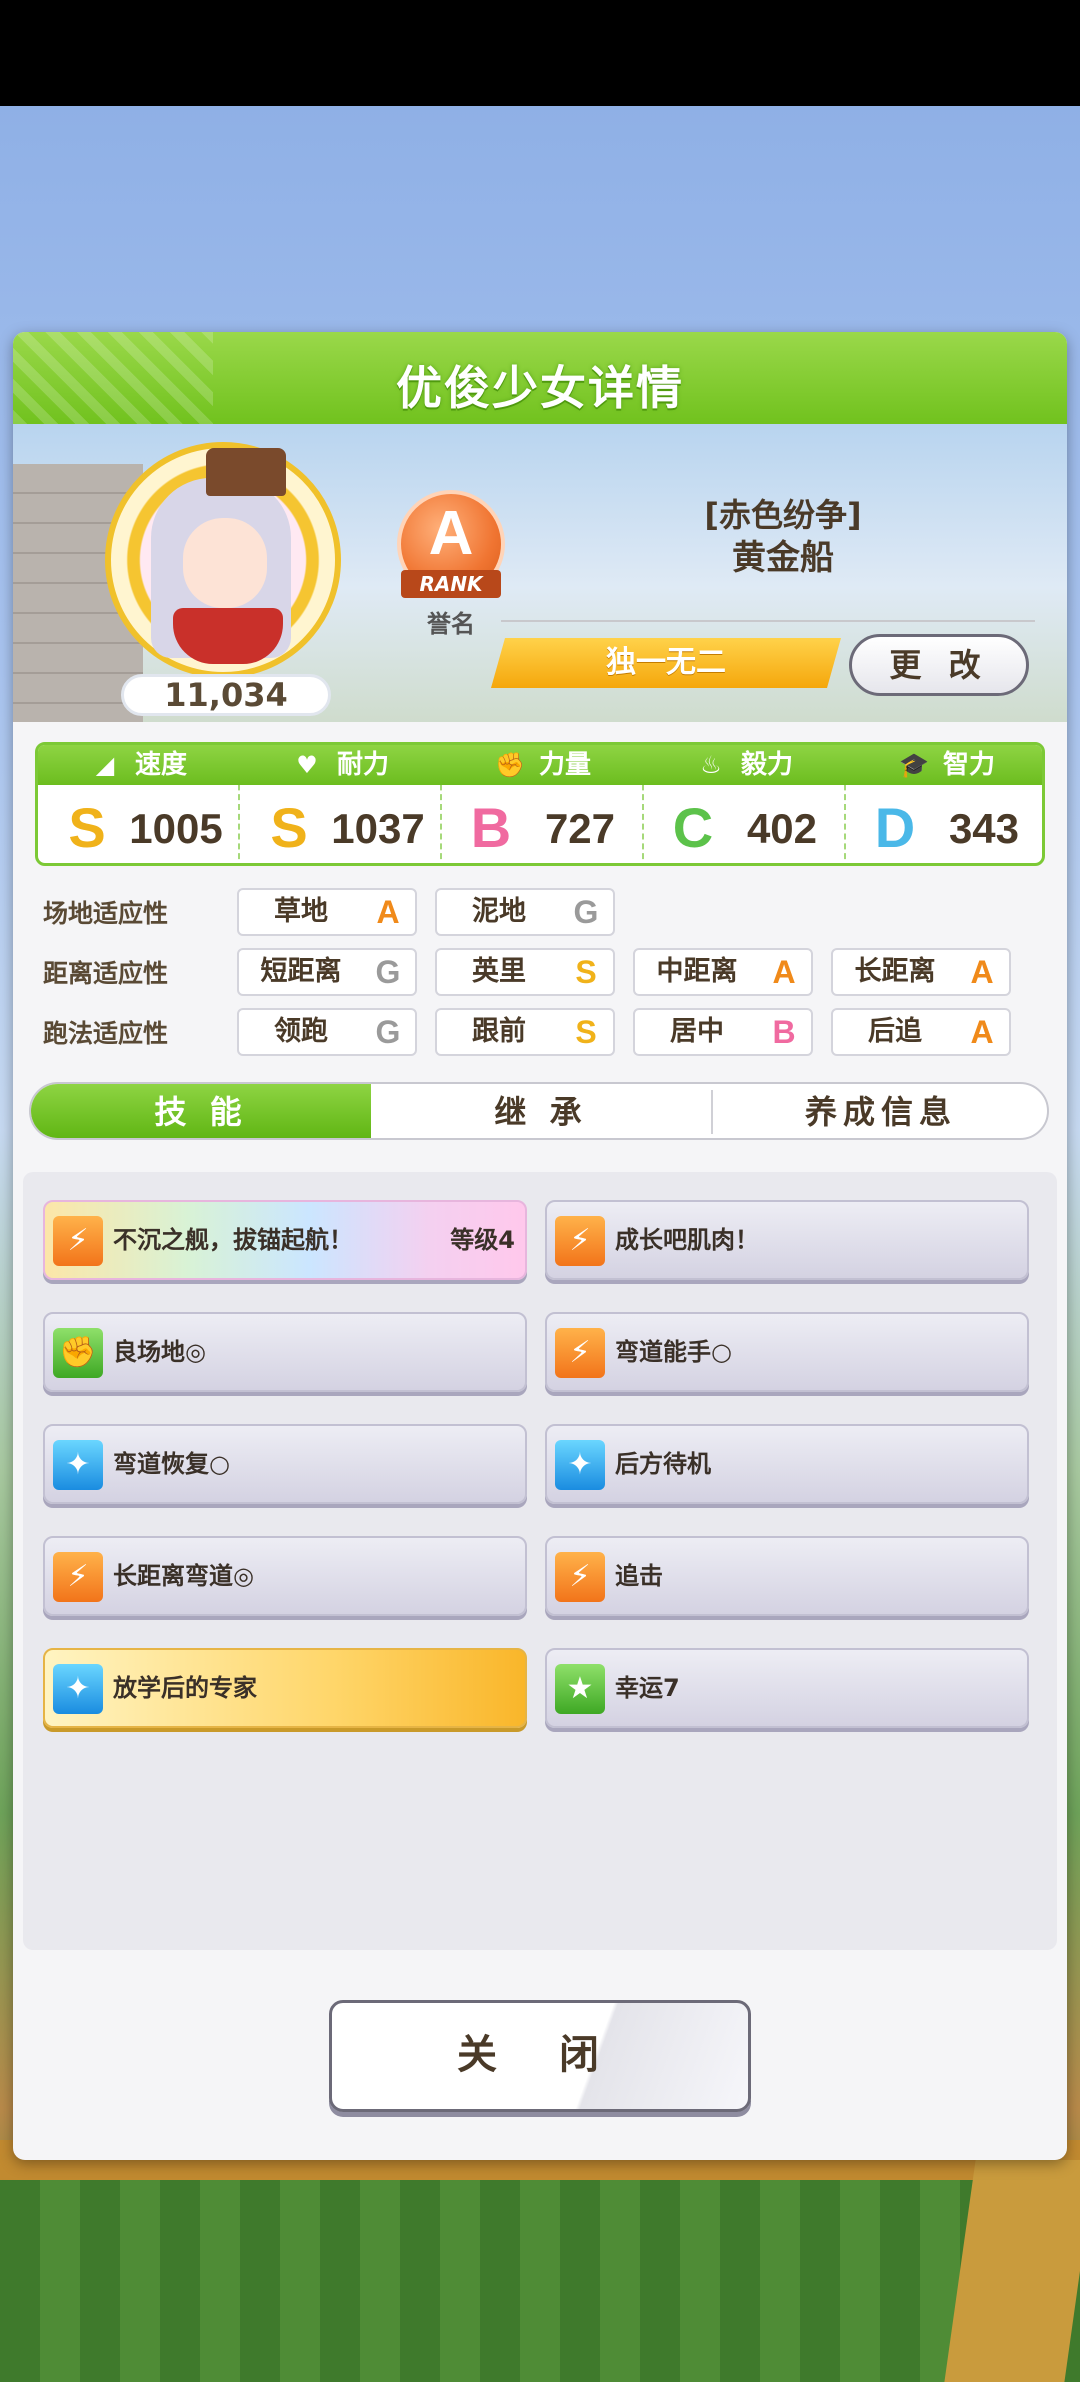 This screenshot has height=2382, width=1080. What do you see at coordinates (782, 828) in the screenshot?
I see `stat-value: 402` at bounding box center [782, 828].